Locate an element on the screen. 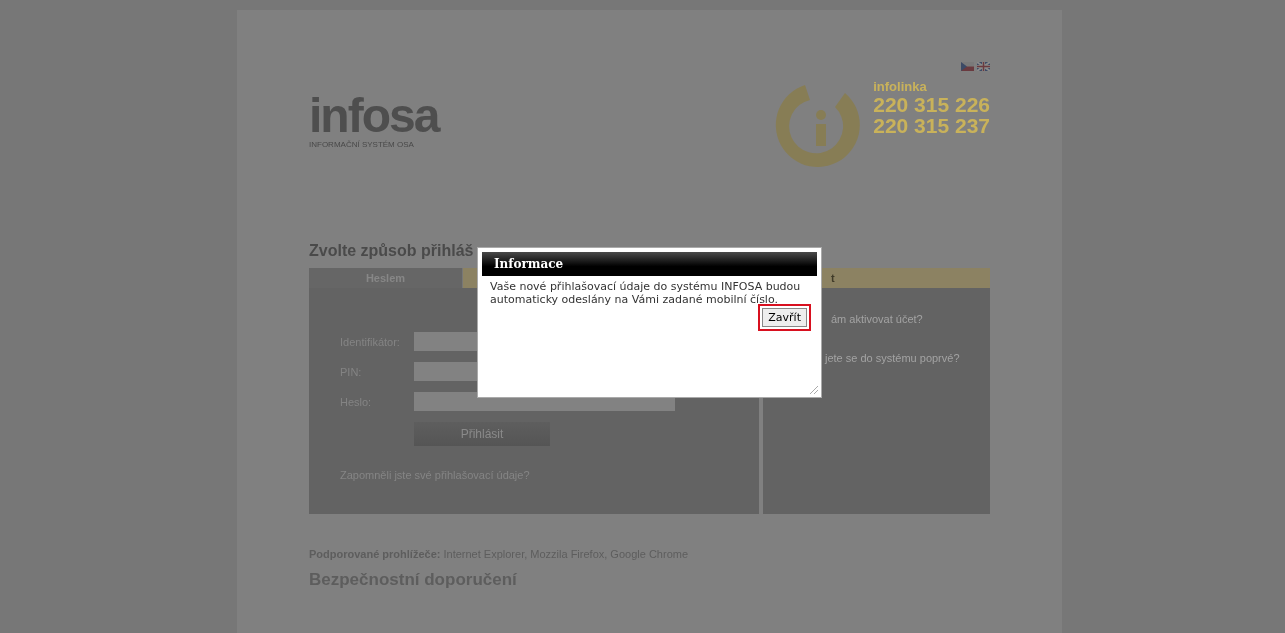 This screenshot has height=633, width=1285. phone-number: 220 315 237 is located at coordinates (931, 125).